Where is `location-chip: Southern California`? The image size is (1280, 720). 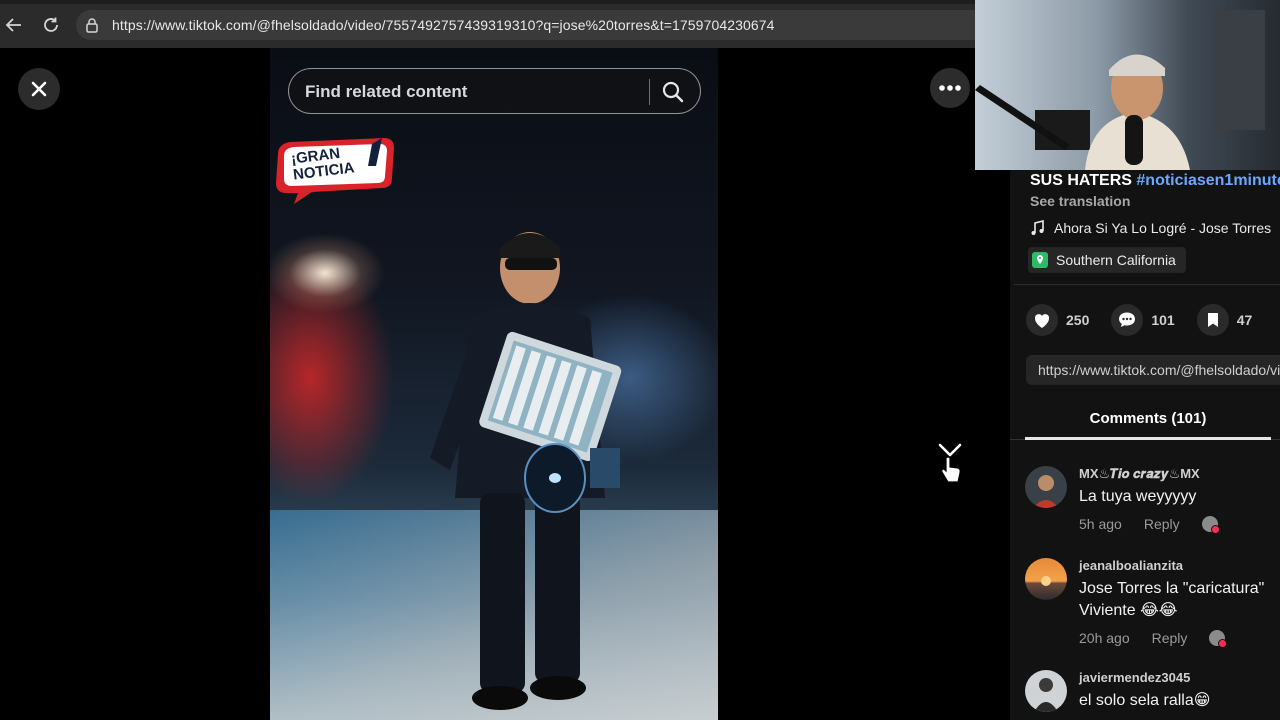 location-chip: Southern California is located at coordinates (1107, 260).